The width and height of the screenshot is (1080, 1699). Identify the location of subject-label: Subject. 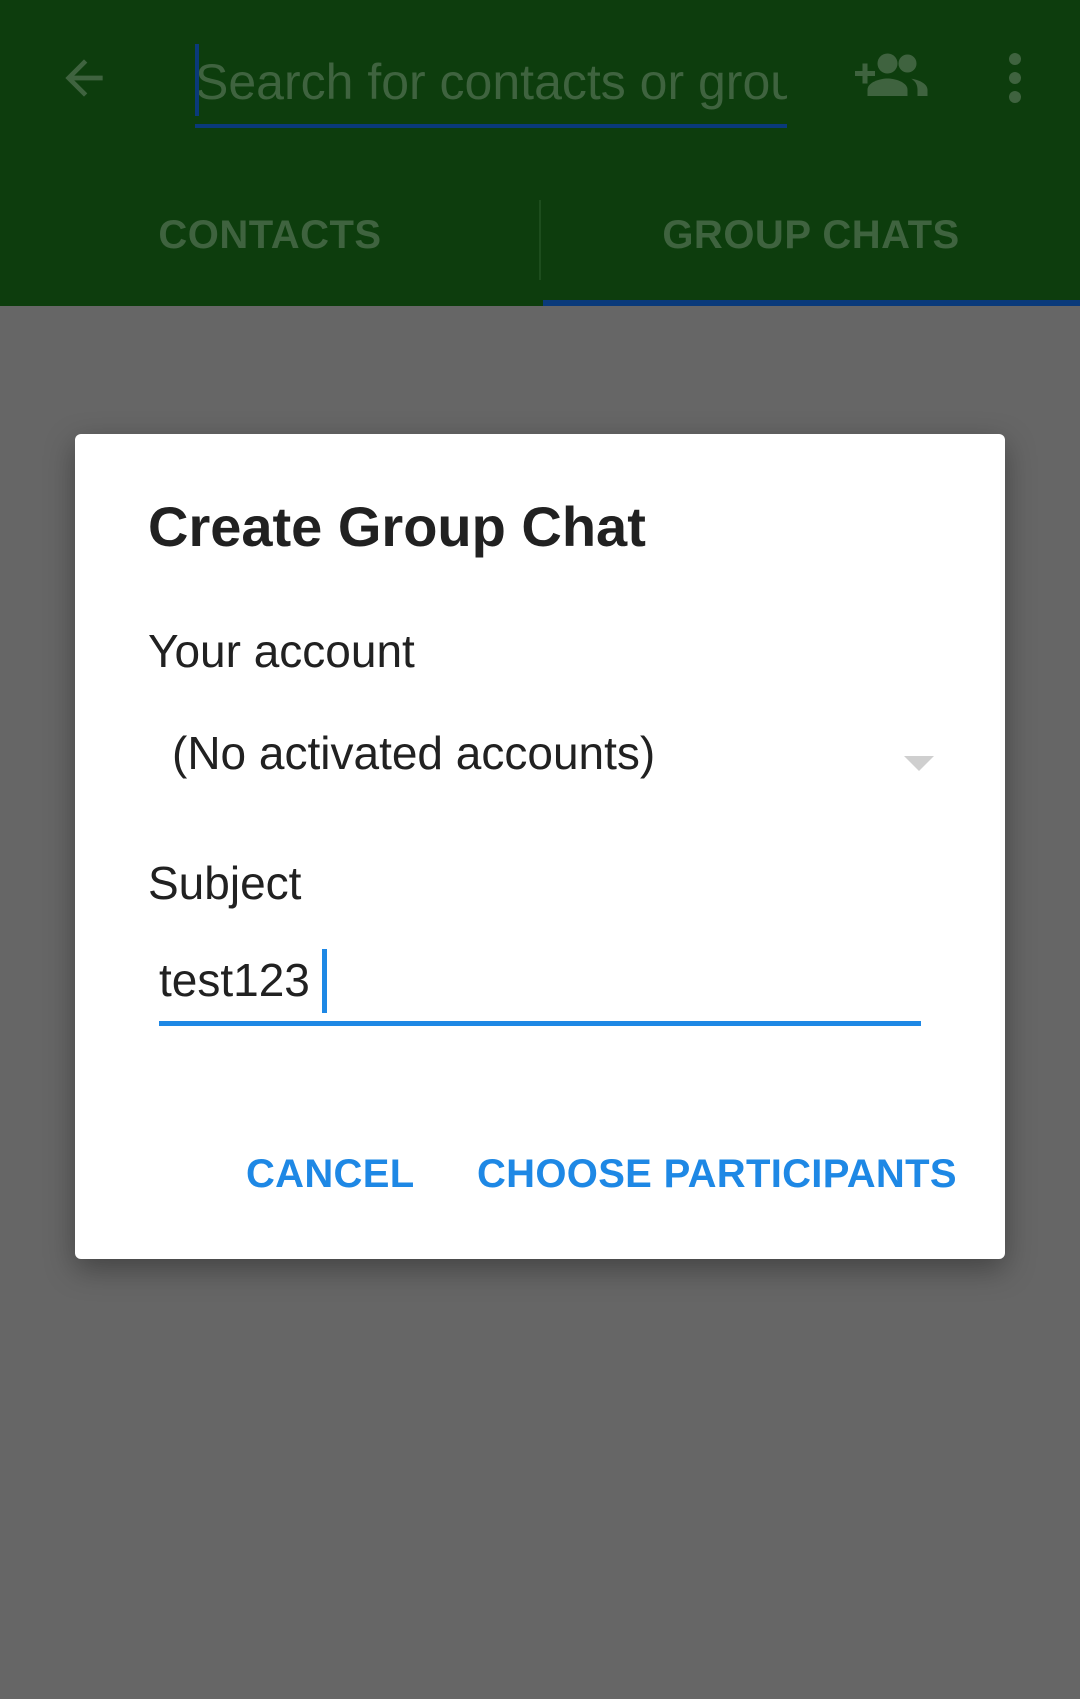
(225, 883).